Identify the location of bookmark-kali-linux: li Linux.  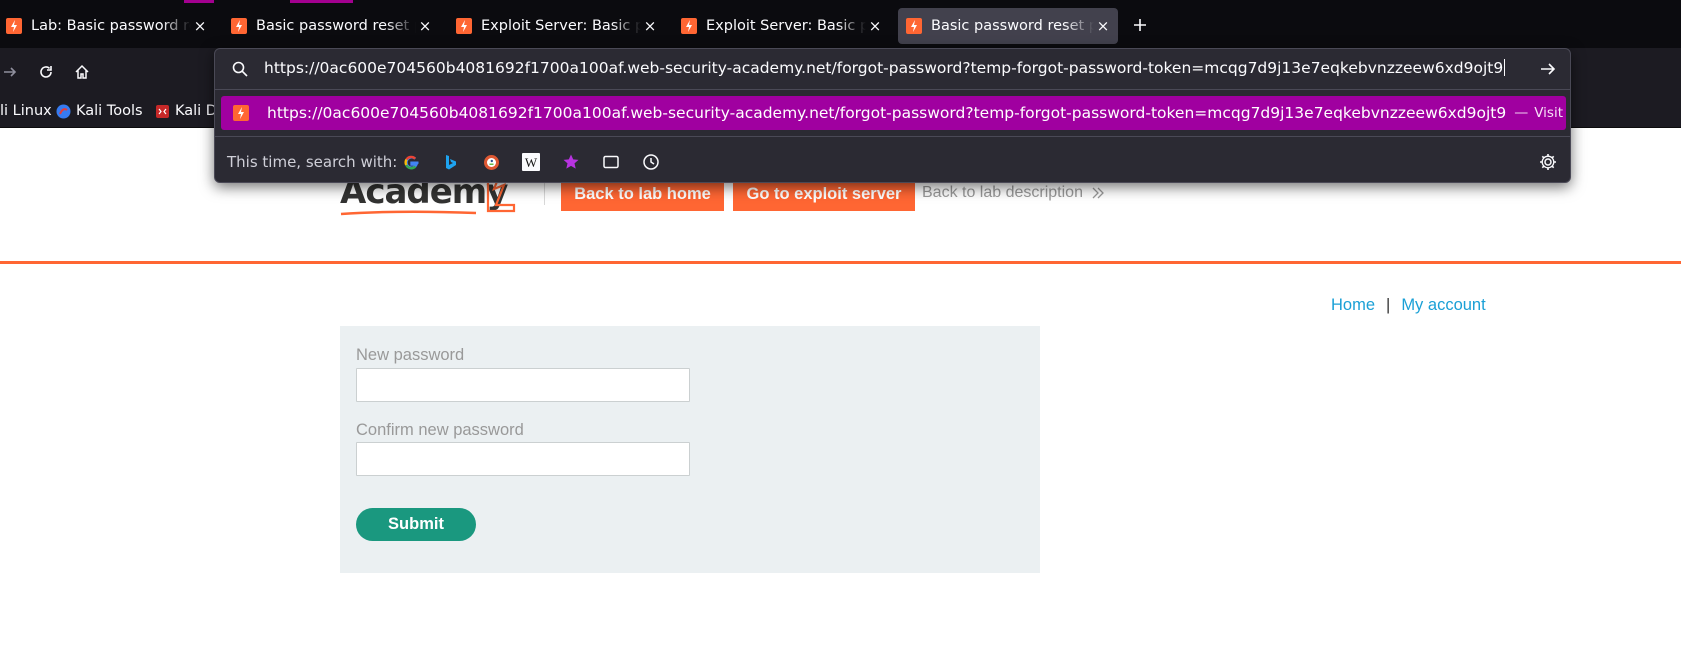
(26, 111).